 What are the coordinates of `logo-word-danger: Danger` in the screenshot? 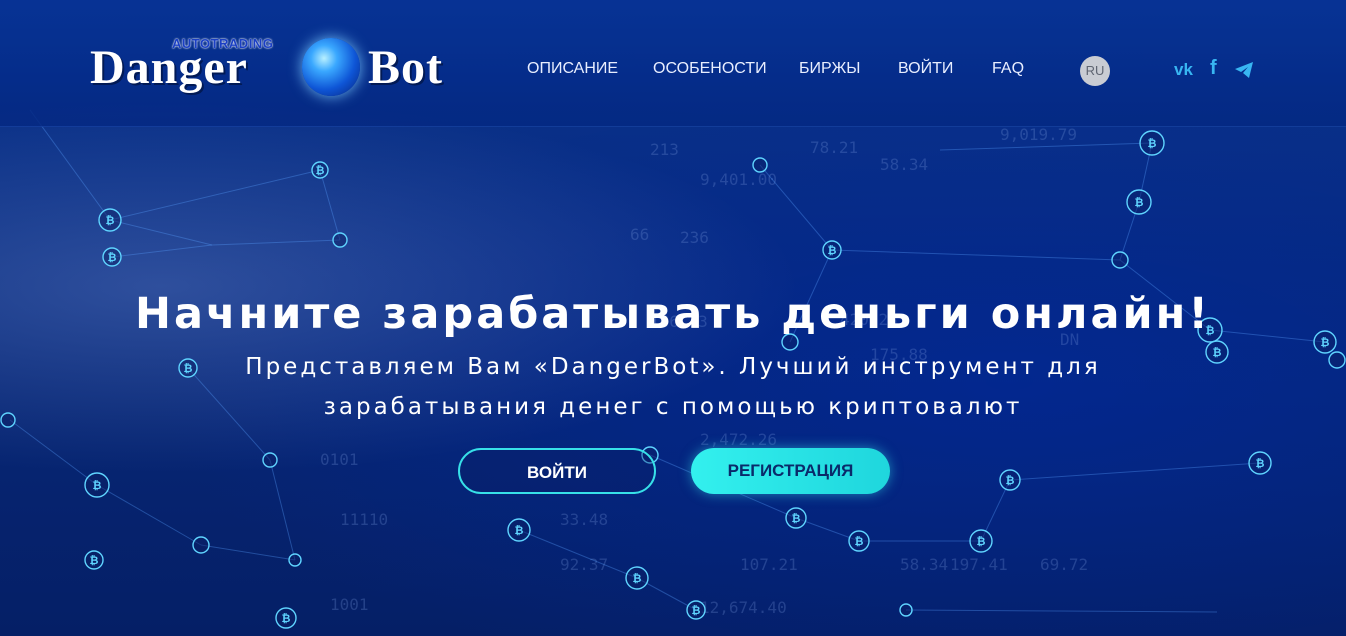 It's located at (169, 67).